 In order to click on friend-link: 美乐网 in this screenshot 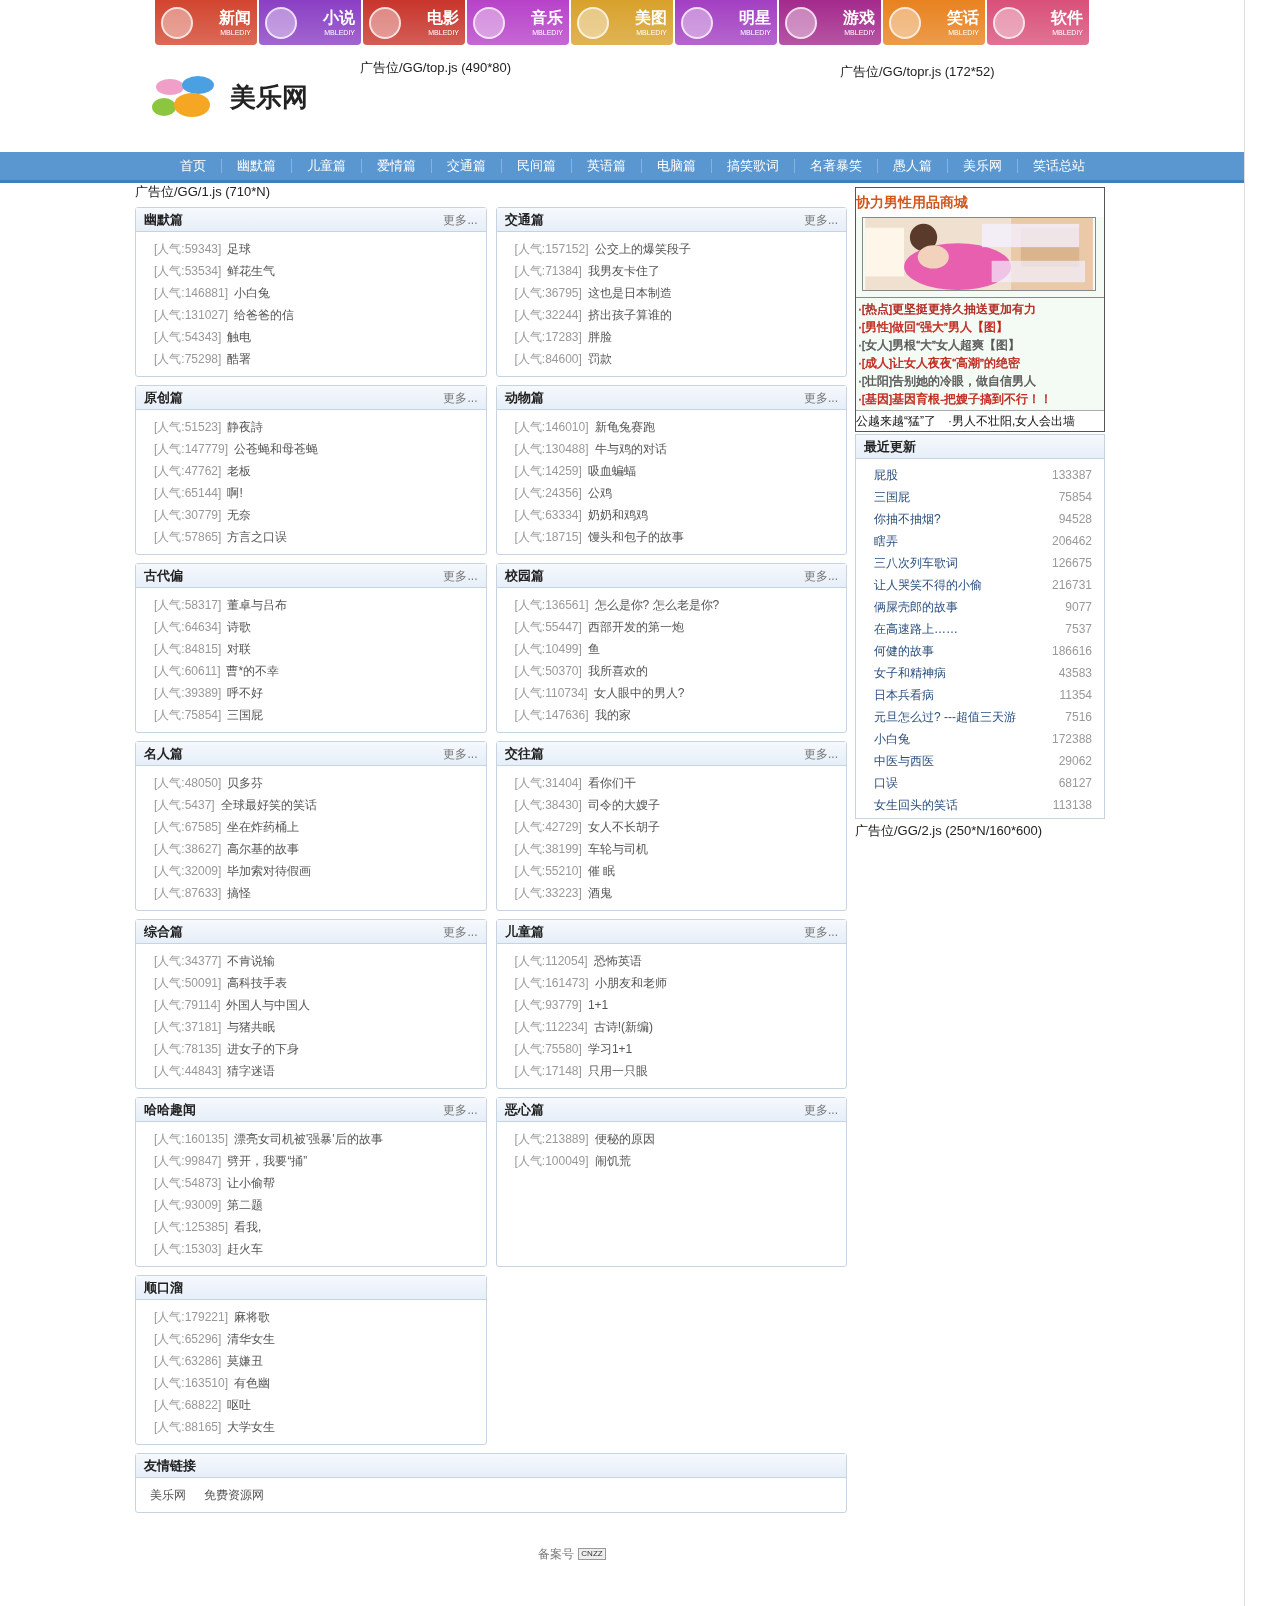, I will do `click(168, 1495)`.